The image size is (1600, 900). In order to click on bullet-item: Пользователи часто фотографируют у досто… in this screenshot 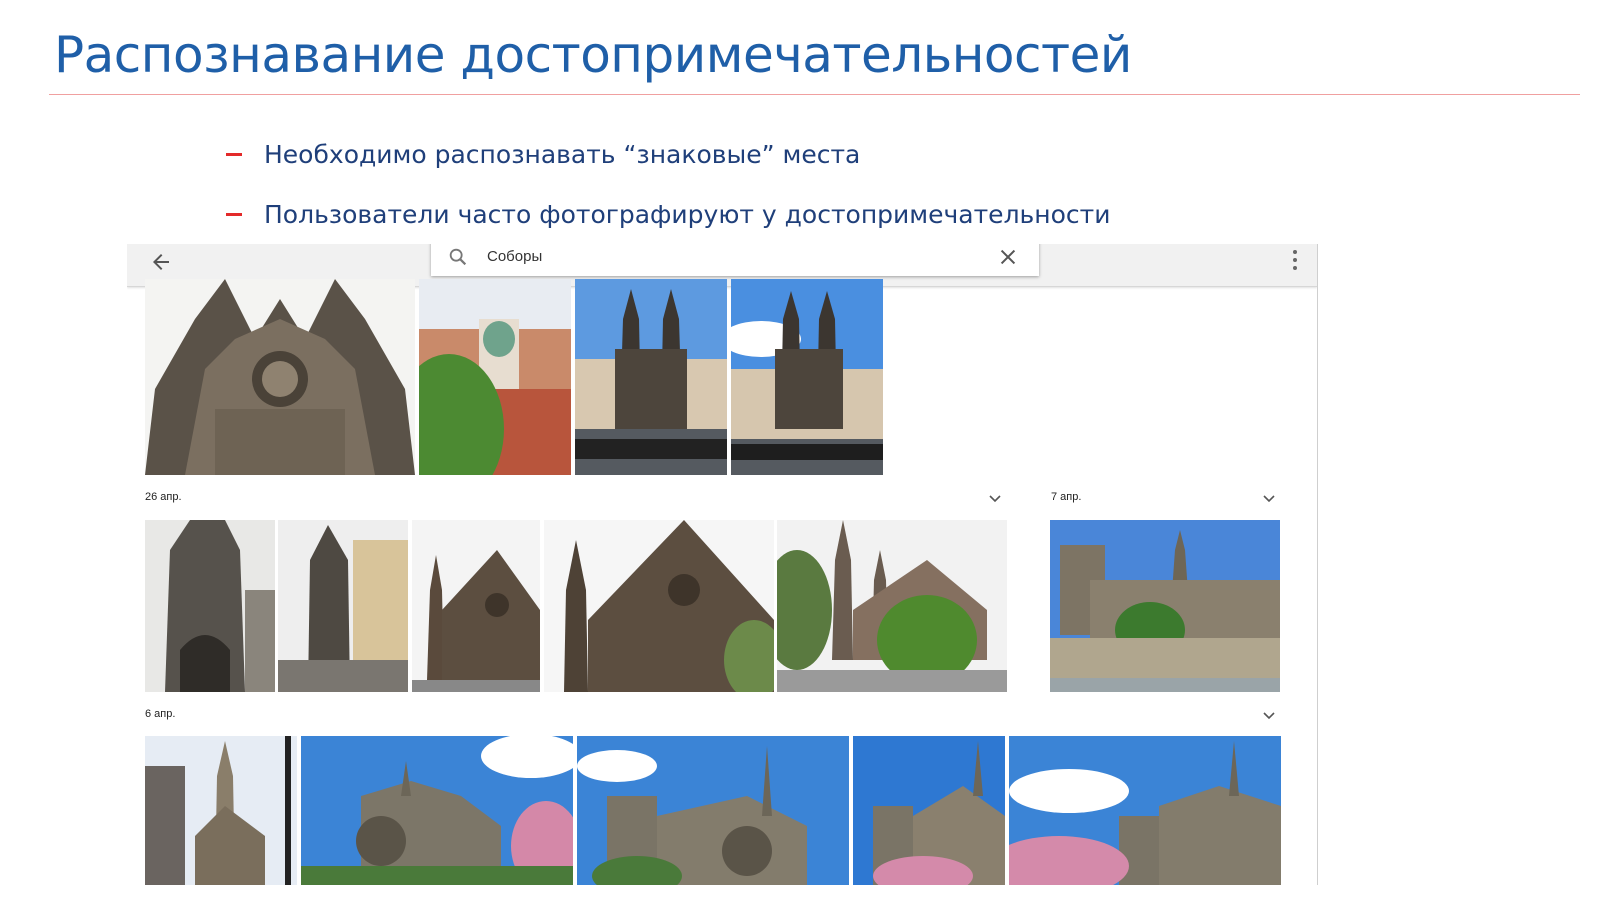, I will do `click(668, 214)`.